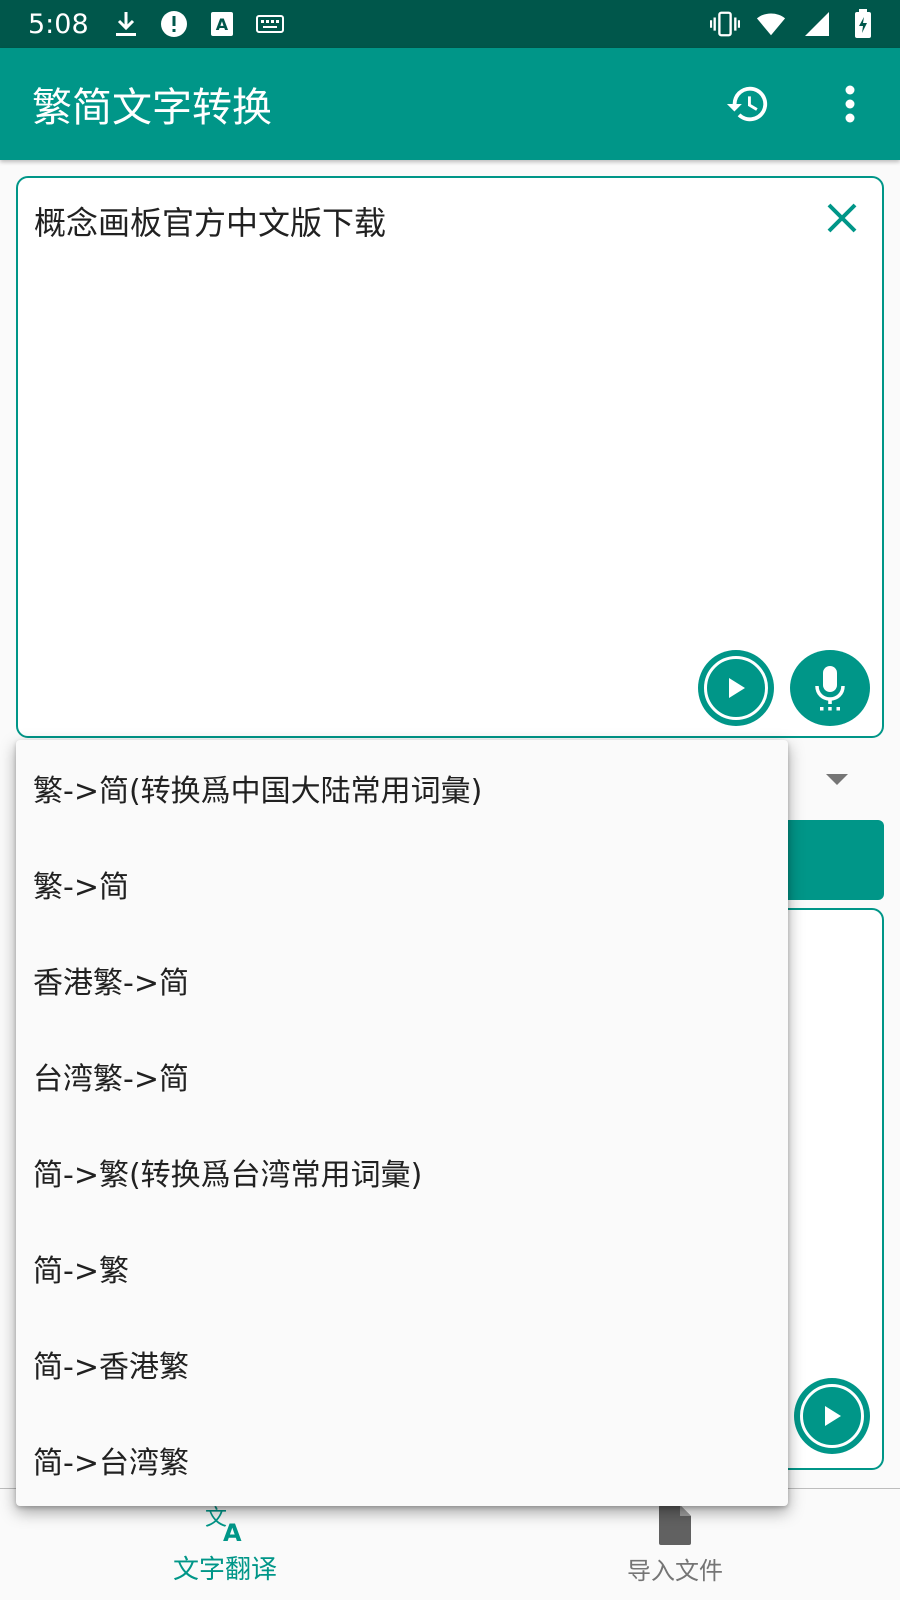  Describe the element at coordinates (224, 1570) in the screenshot. I see `nav-label: 文字翻译` at that location.